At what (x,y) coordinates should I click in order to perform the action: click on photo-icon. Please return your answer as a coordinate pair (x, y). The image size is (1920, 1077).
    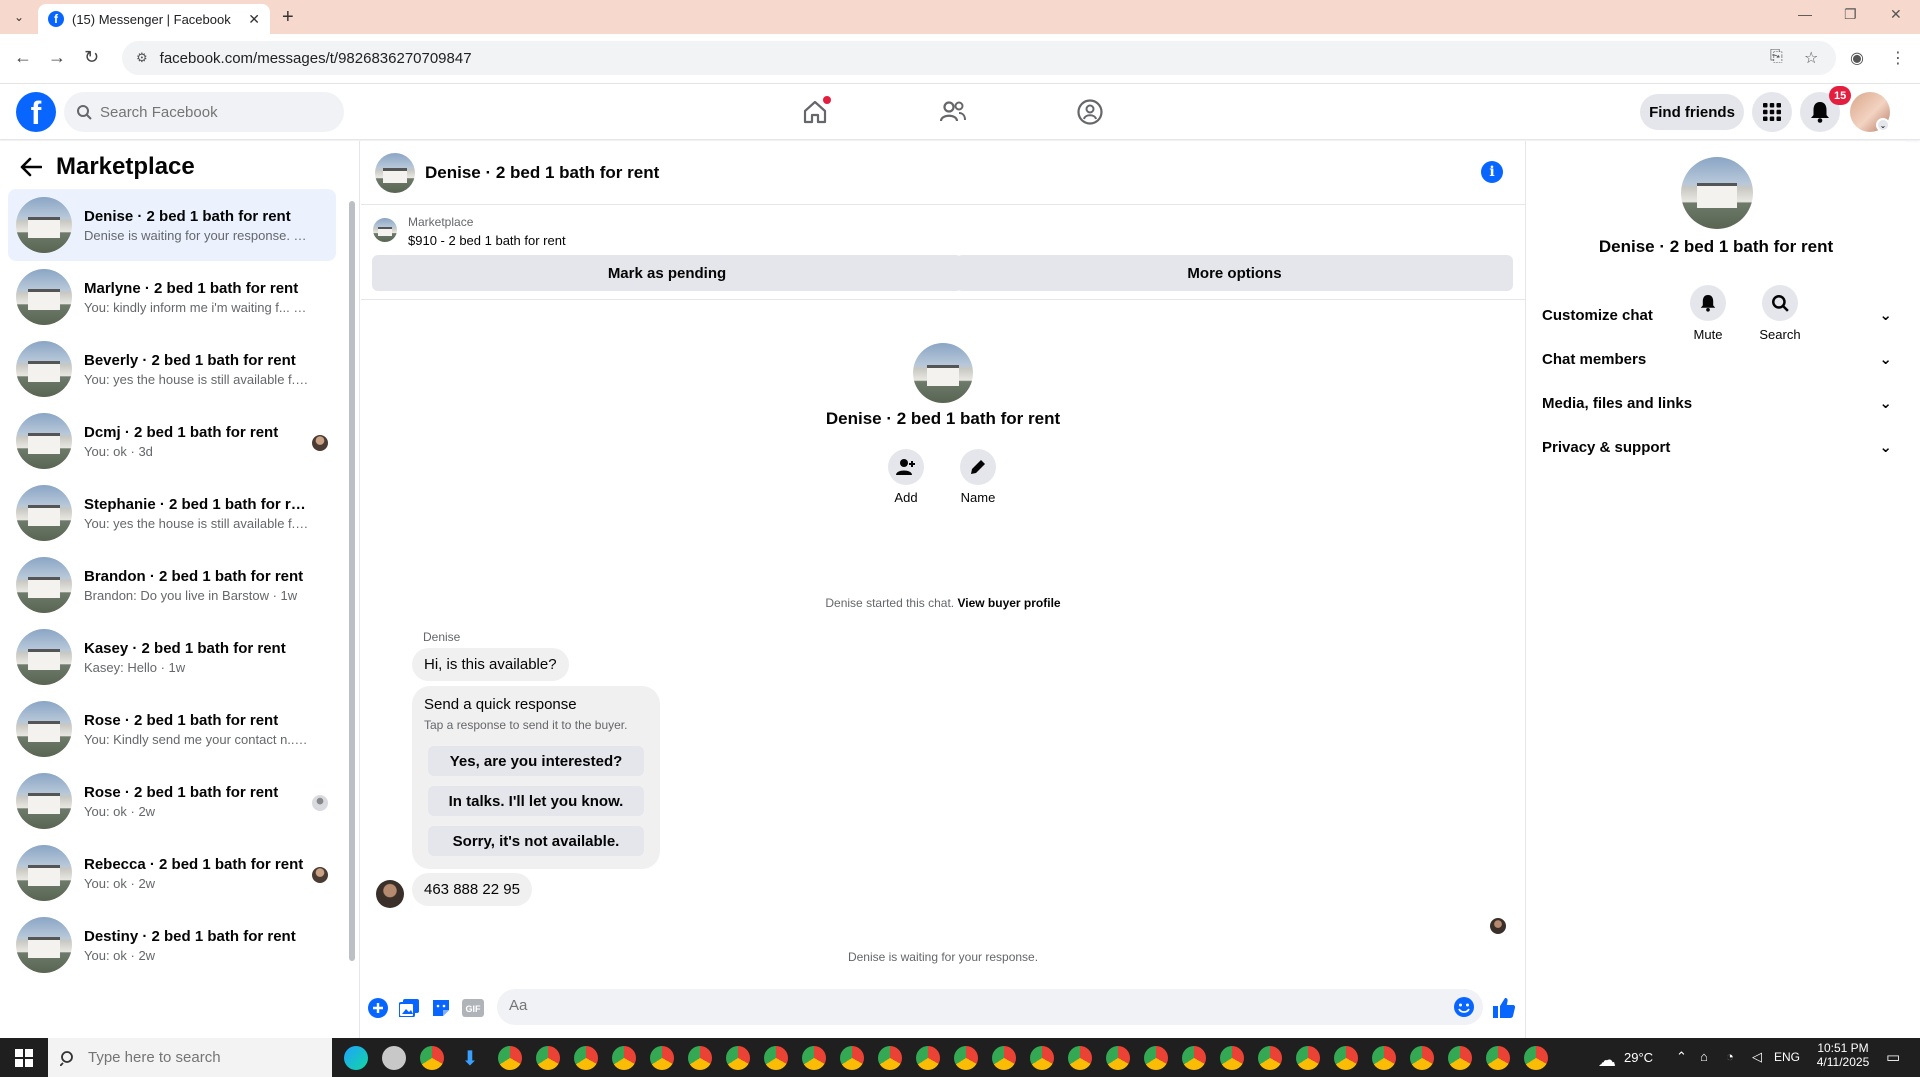
    Looking at the image, I should click on (409, 1008).